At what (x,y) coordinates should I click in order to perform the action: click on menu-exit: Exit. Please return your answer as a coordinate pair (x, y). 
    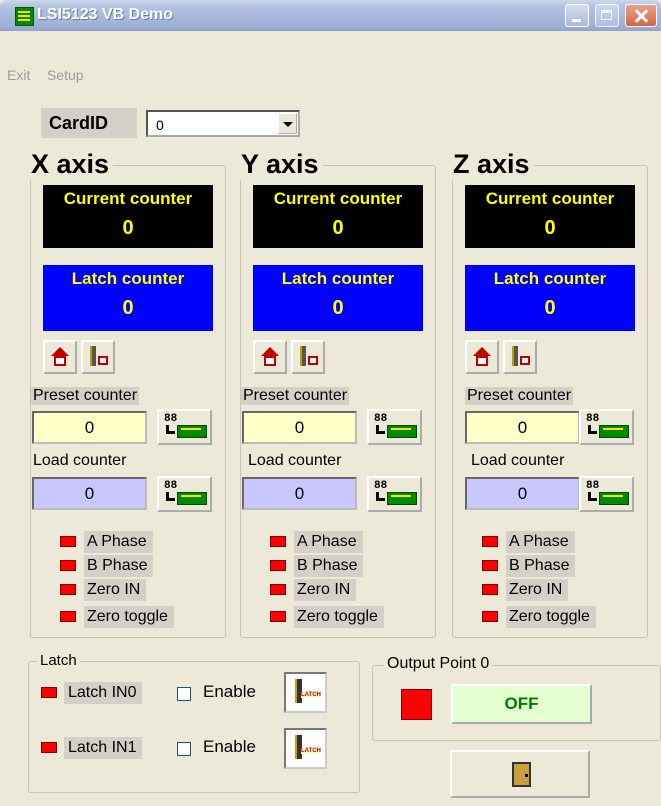
    Looking at the image, I should click on (18, 75).